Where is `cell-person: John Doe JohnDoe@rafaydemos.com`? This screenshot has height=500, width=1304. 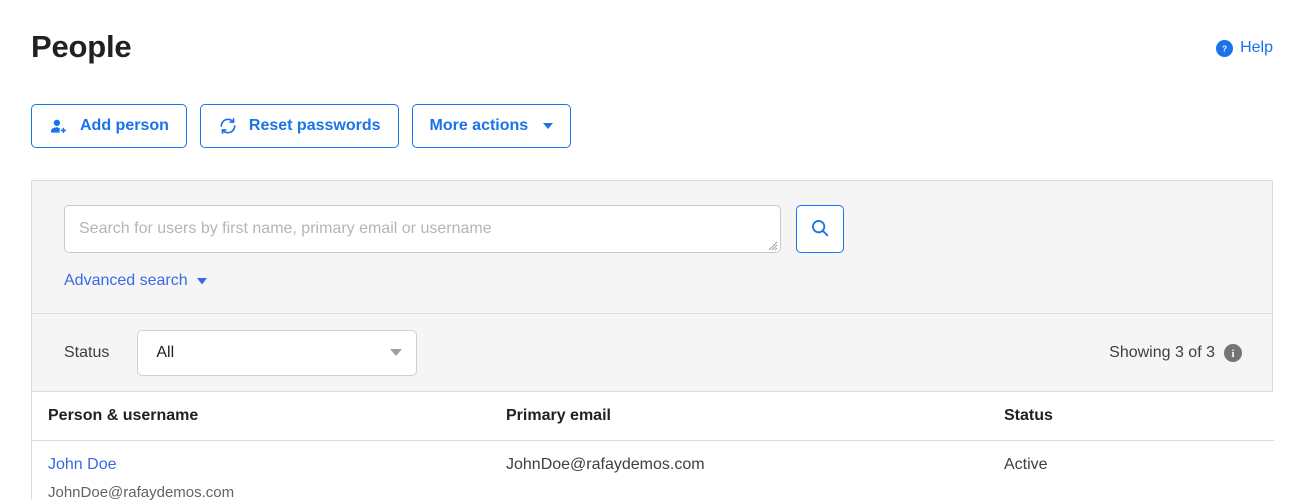 cell-person: John Doe JohnDoe@rafaydemos.com is located at coordinates (261, 470).